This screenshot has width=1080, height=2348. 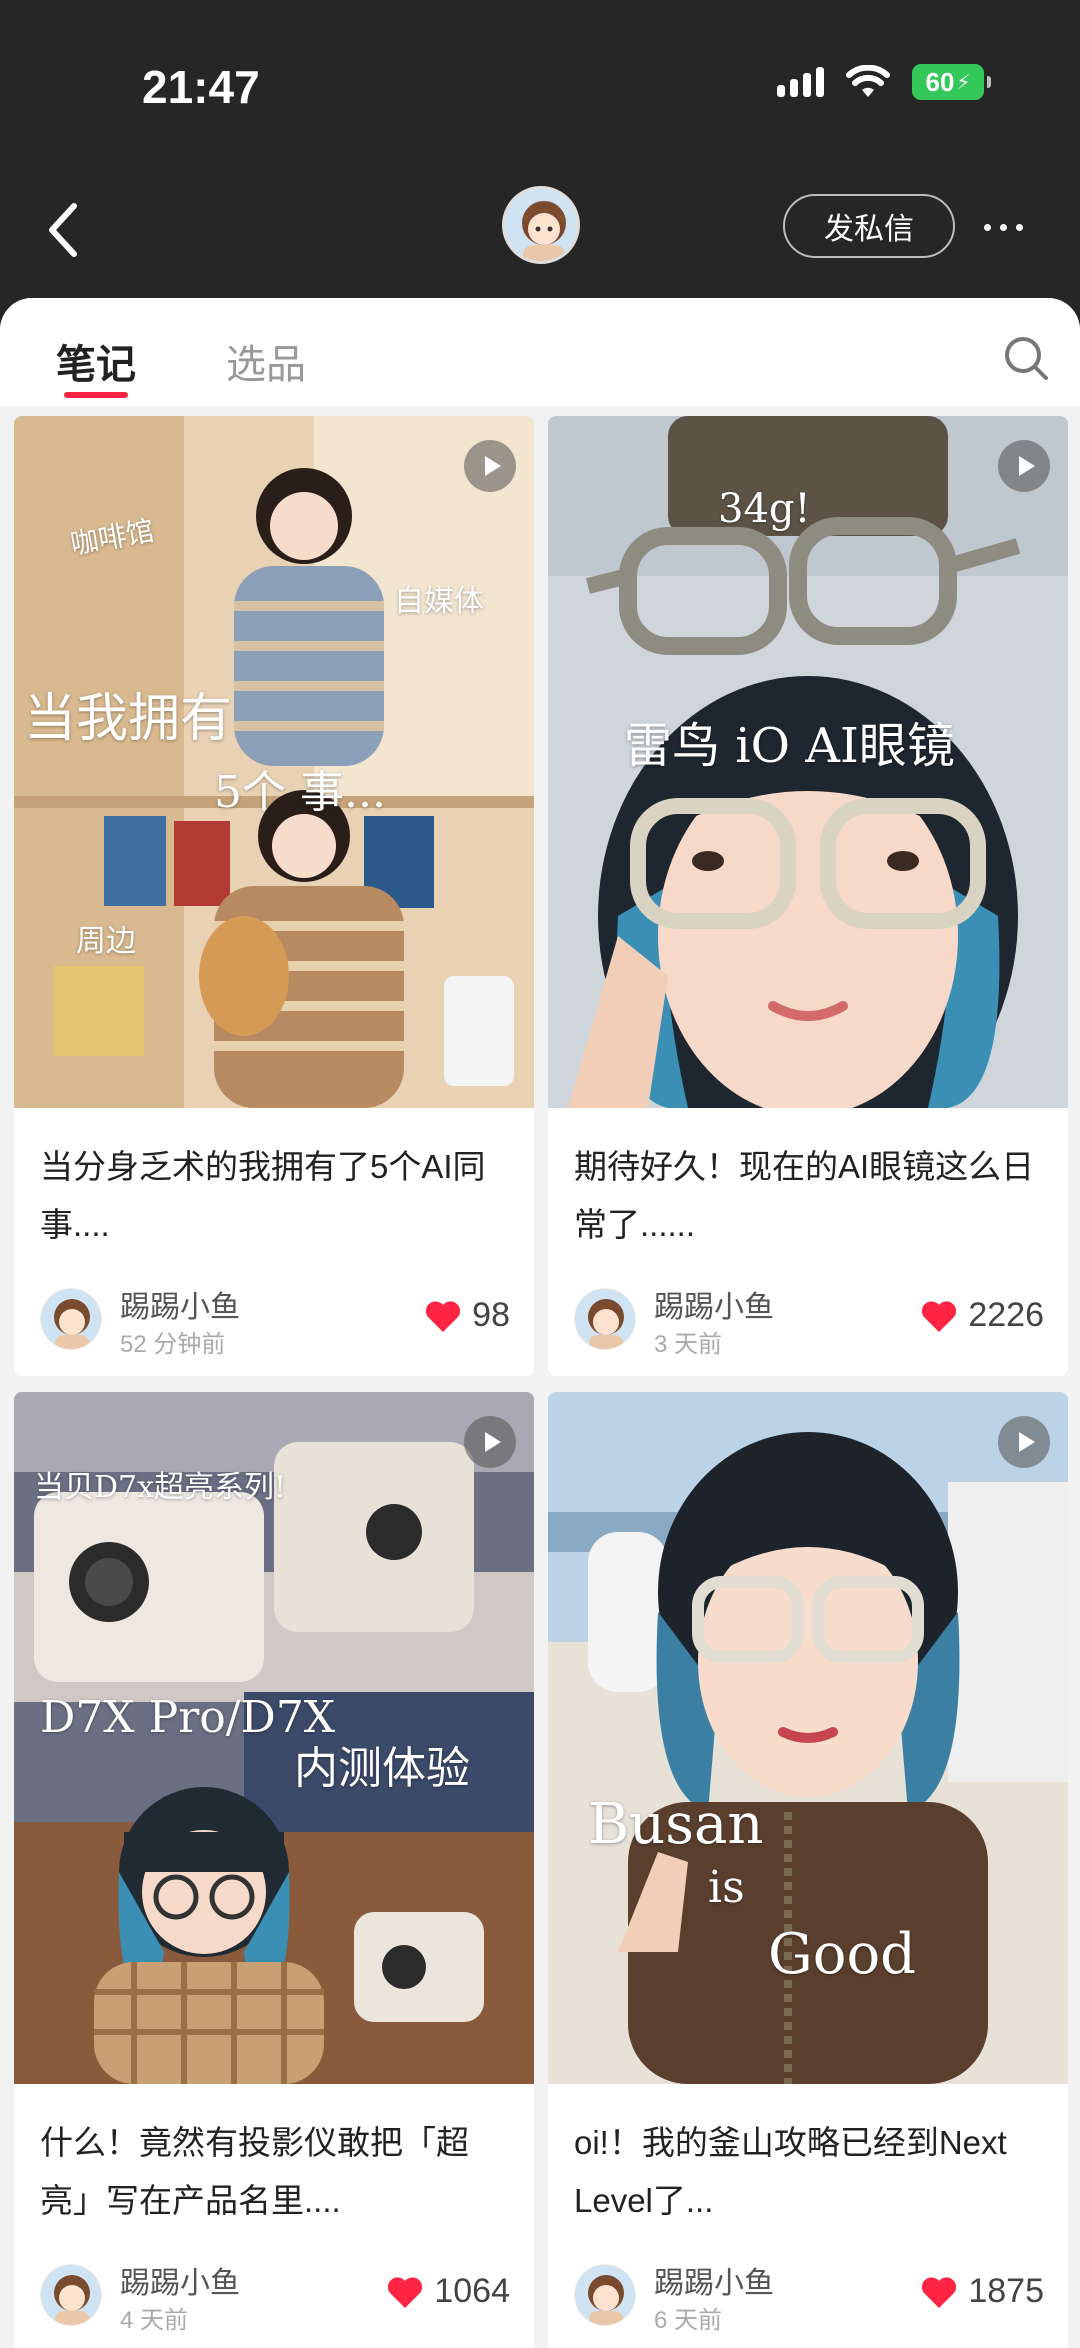 What do you see at coordinates (173, 1344) in the screenshot?
I see `post-time: 52 分钟前` at bounding box center [173, 1344].